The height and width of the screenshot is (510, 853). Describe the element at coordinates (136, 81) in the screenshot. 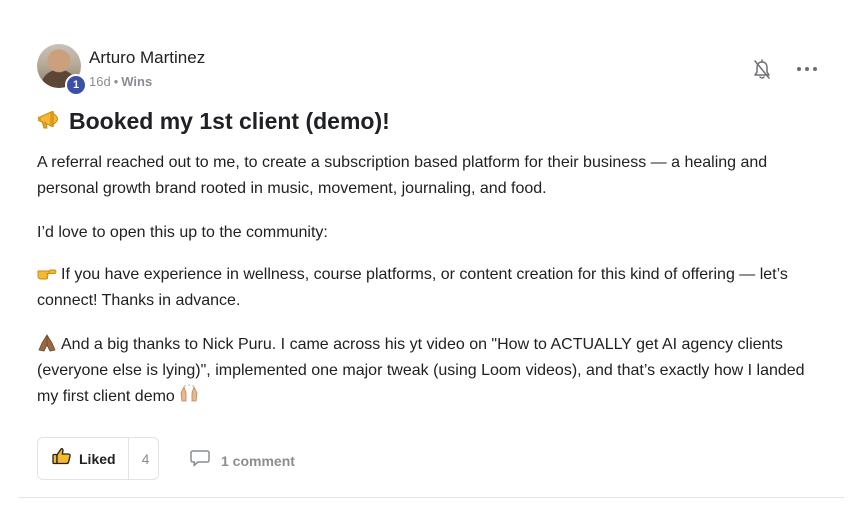

I see `post-category: Wins` at that location.